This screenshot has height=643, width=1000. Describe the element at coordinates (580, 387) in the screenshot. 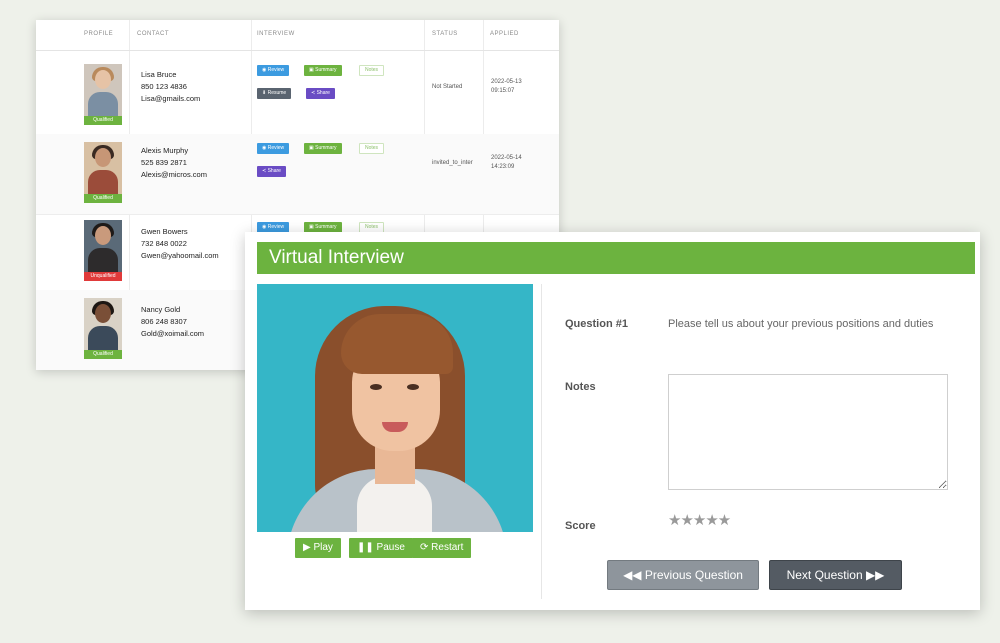

I see `notes-label: Notes` at that location.